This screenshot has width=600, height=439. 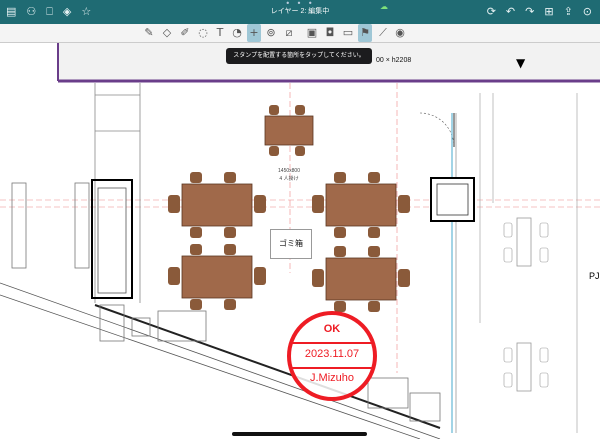 What do you see at coordinates (299, 434) in the screenshot?
I see `home-indicator` at bounding box center [299, 434].